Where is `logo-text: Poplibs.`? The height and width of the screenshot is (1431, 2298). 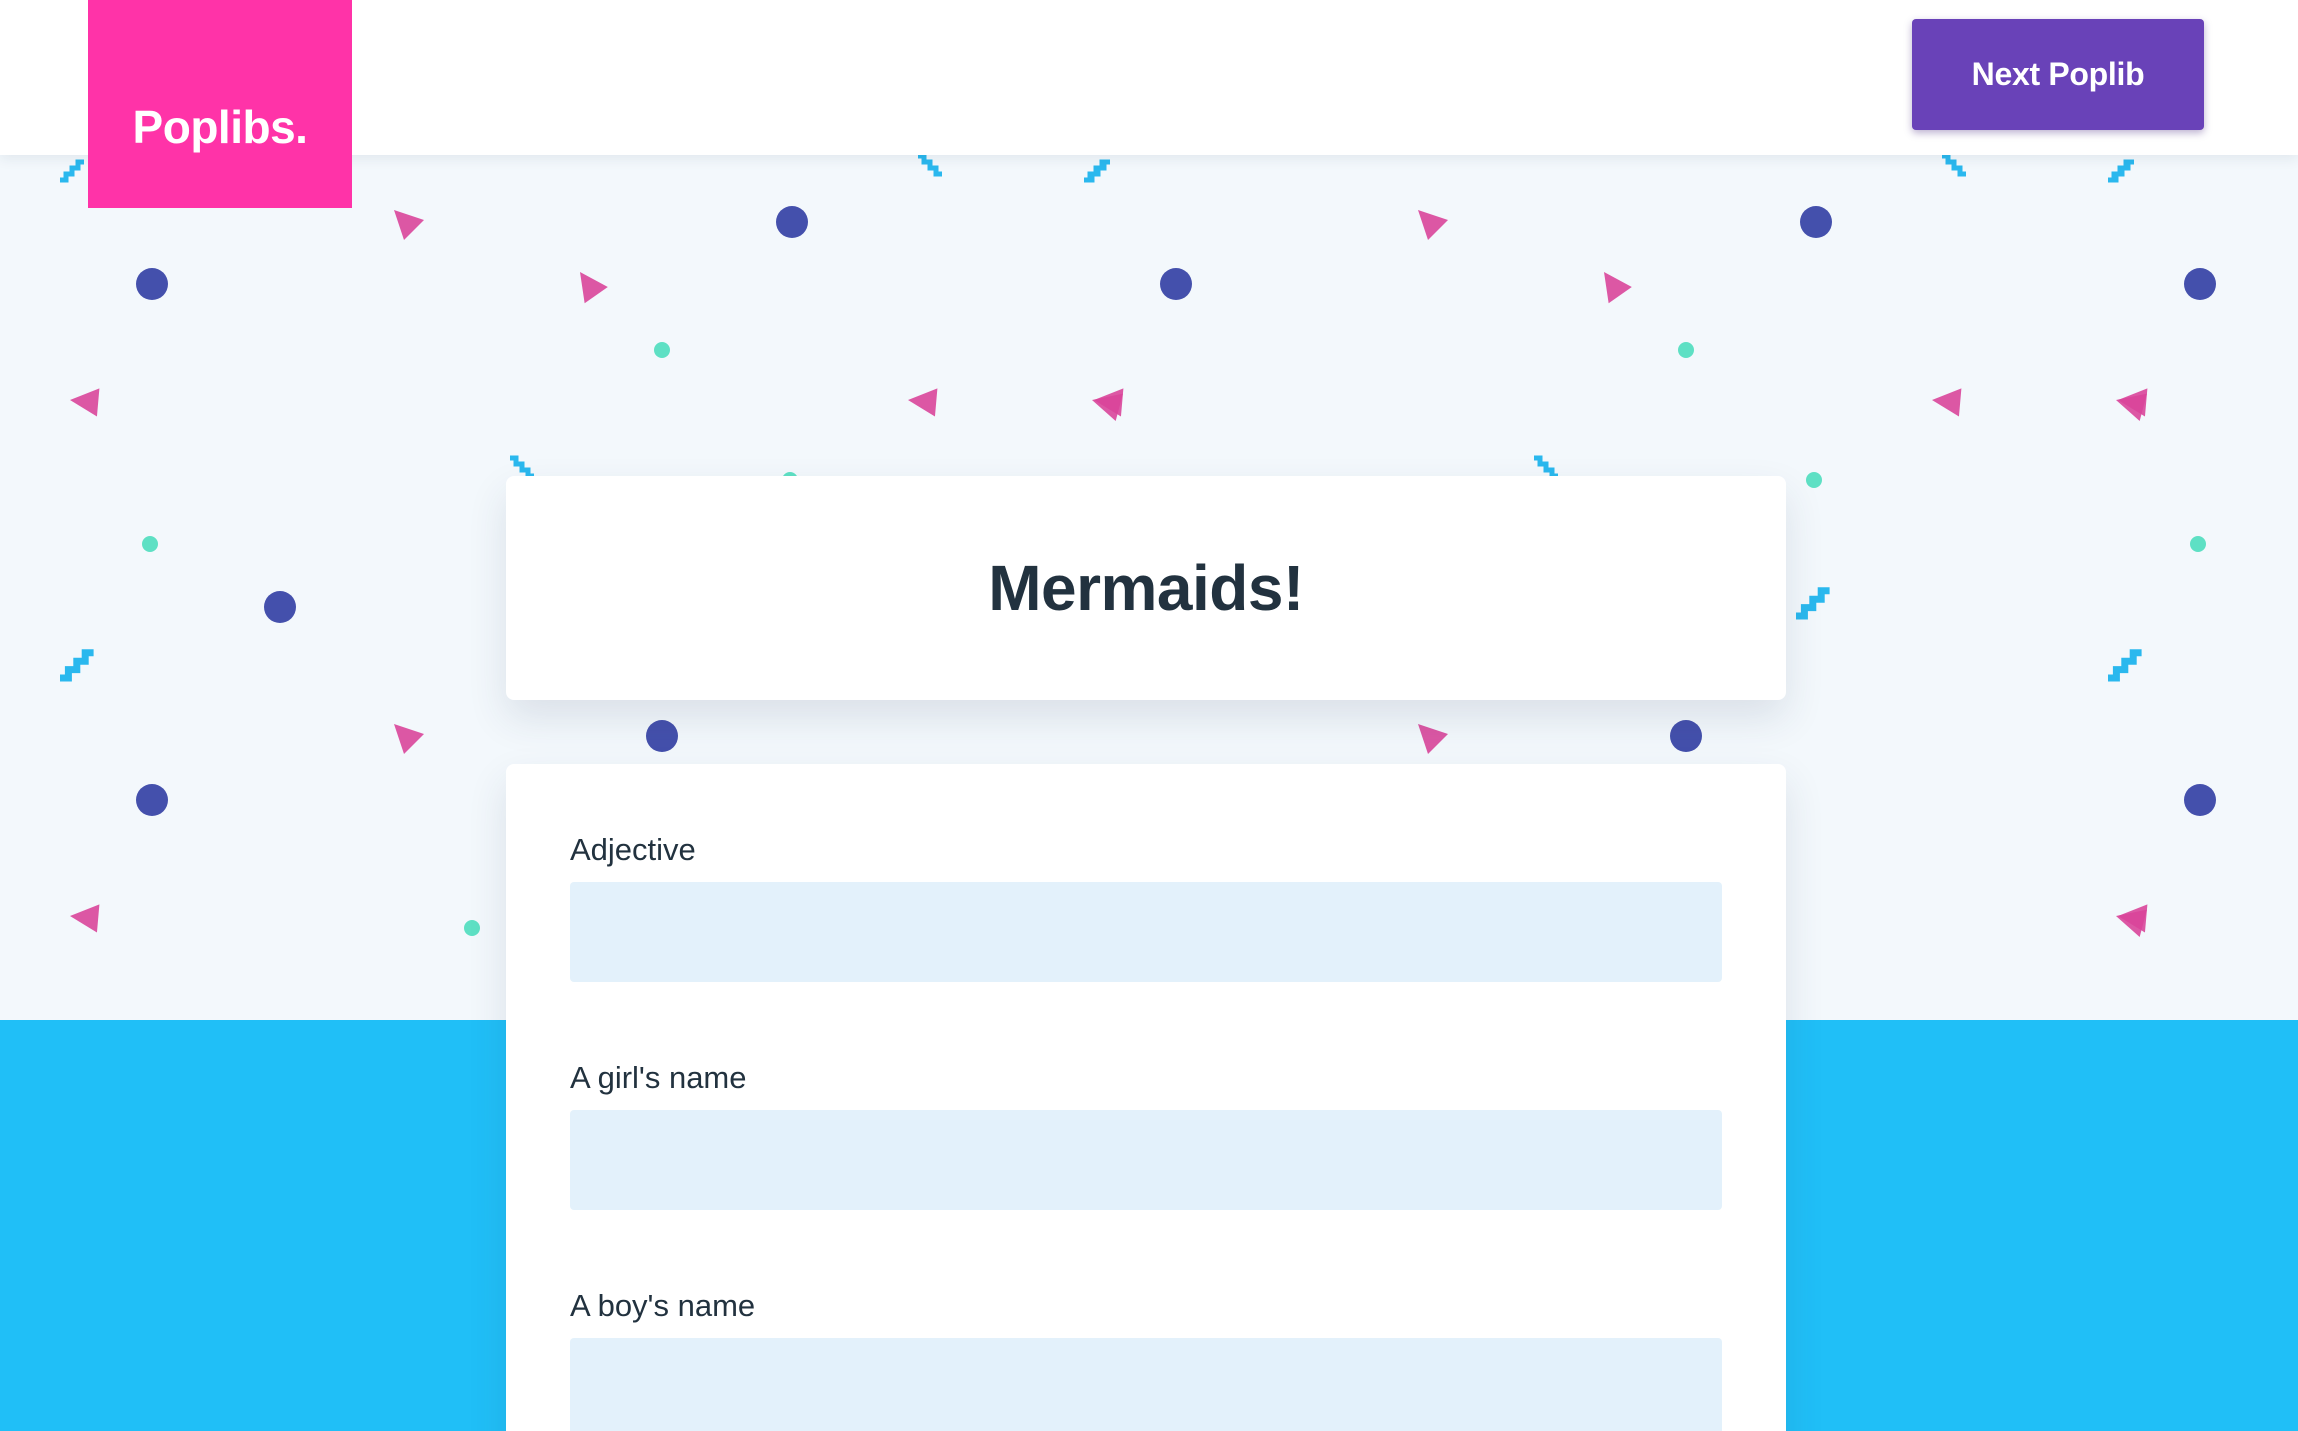
logo-text: Poplibs. is located at coordinates (220, 127).